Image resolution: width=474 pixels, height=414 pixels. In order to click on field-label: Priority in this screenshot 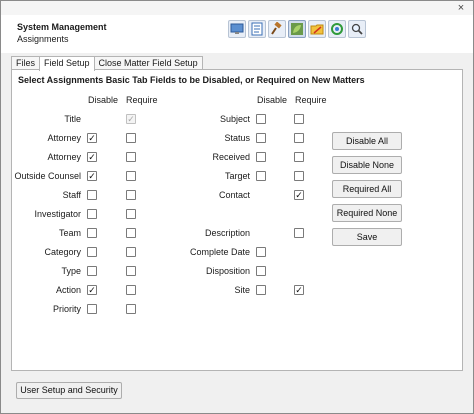, I will do `click(66, 309)`.